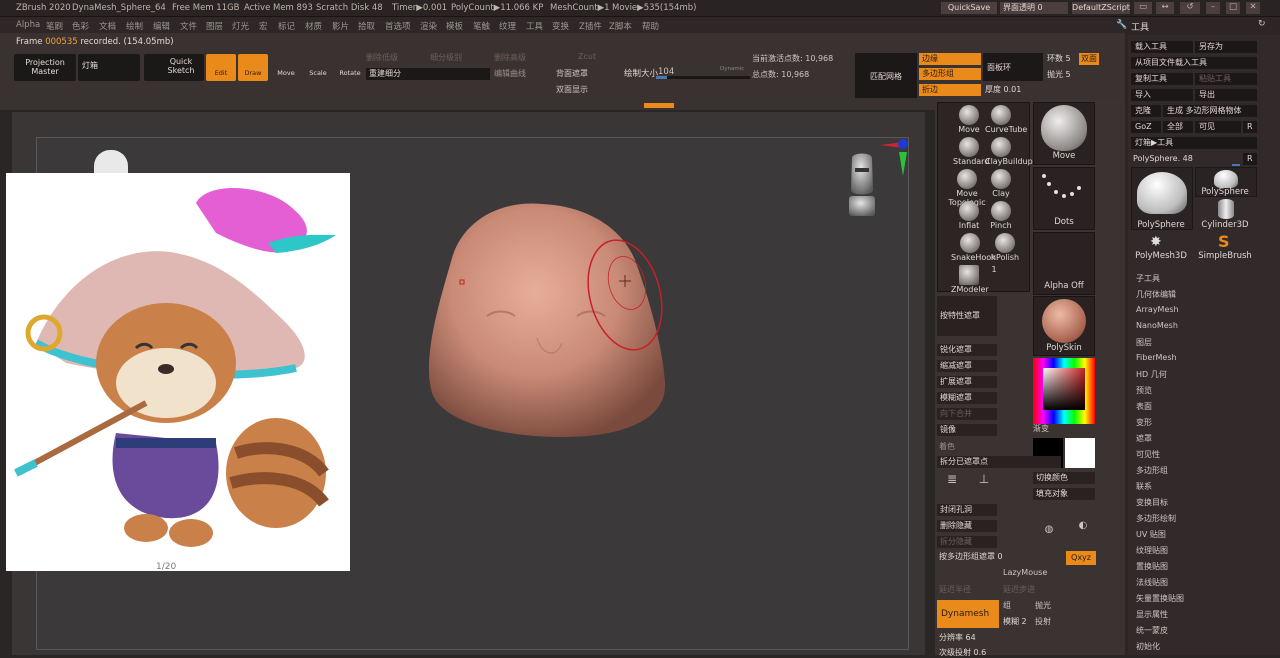 This screenshot has height=658, width=1280. Describe the element at coordinates (732, 69) in the screenshot. I see `dynamic-toggle: Dynamic` at that location.